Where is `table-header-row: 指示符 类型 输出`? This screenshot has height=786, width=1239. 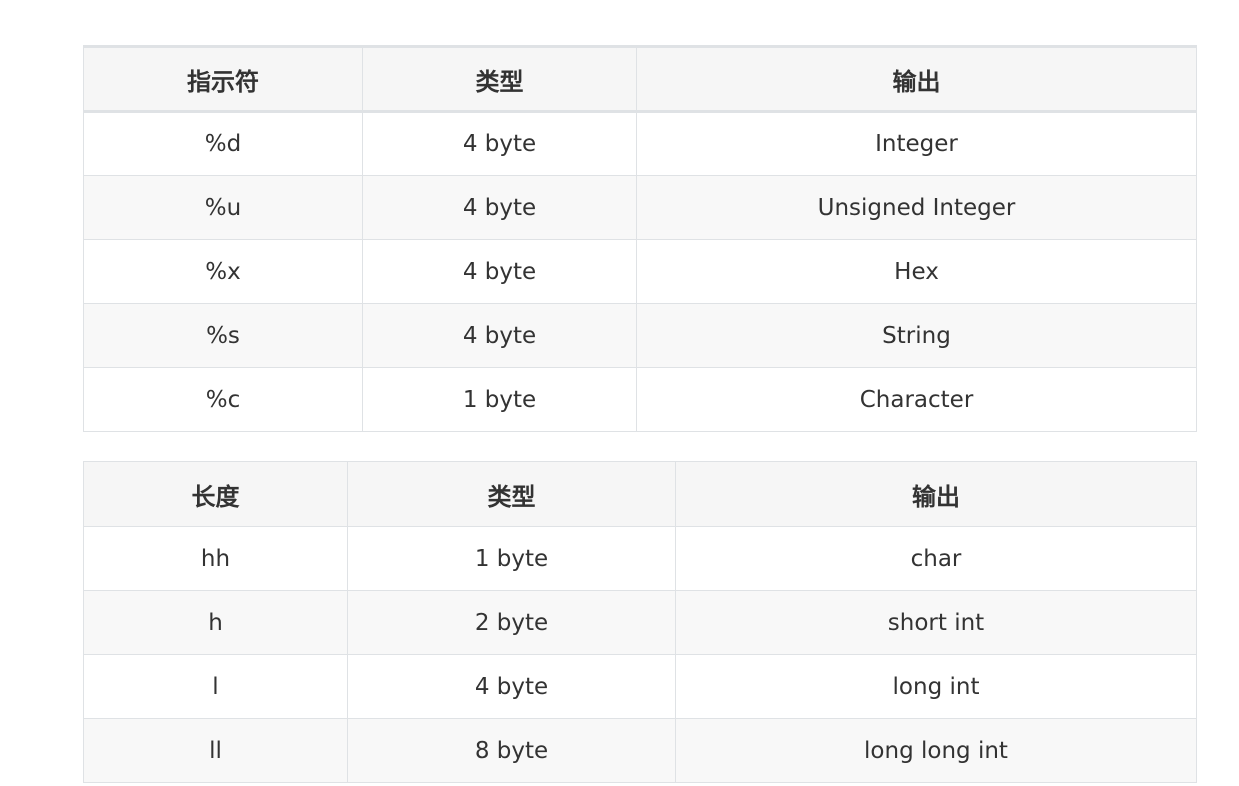
table-header-row: 指示符 类型 输出 is located at coordinates (640, 79).